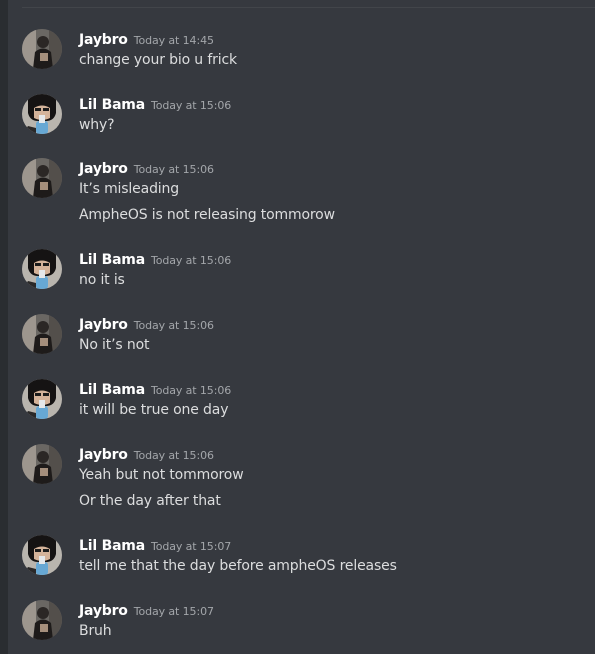 This screenshot has width=595, height=654. What do you see at coordinates (102, 280) in the screenshot?
I see `message-text: no it is` at bounding box center [102, 280].